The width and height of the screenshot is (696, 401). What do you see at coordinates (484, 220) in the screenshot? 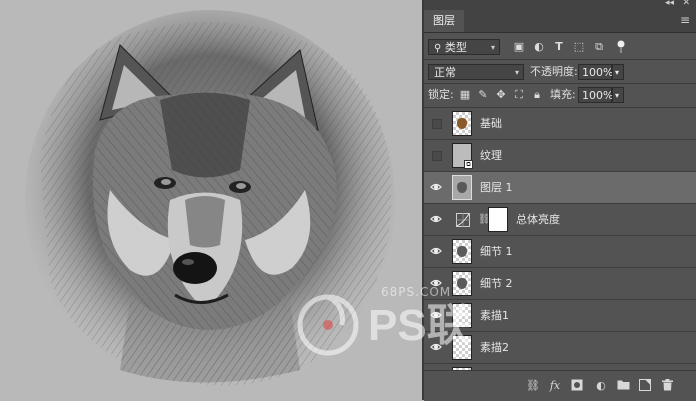
I see `link-icon: ⛓` at bounding box center [484, 220].